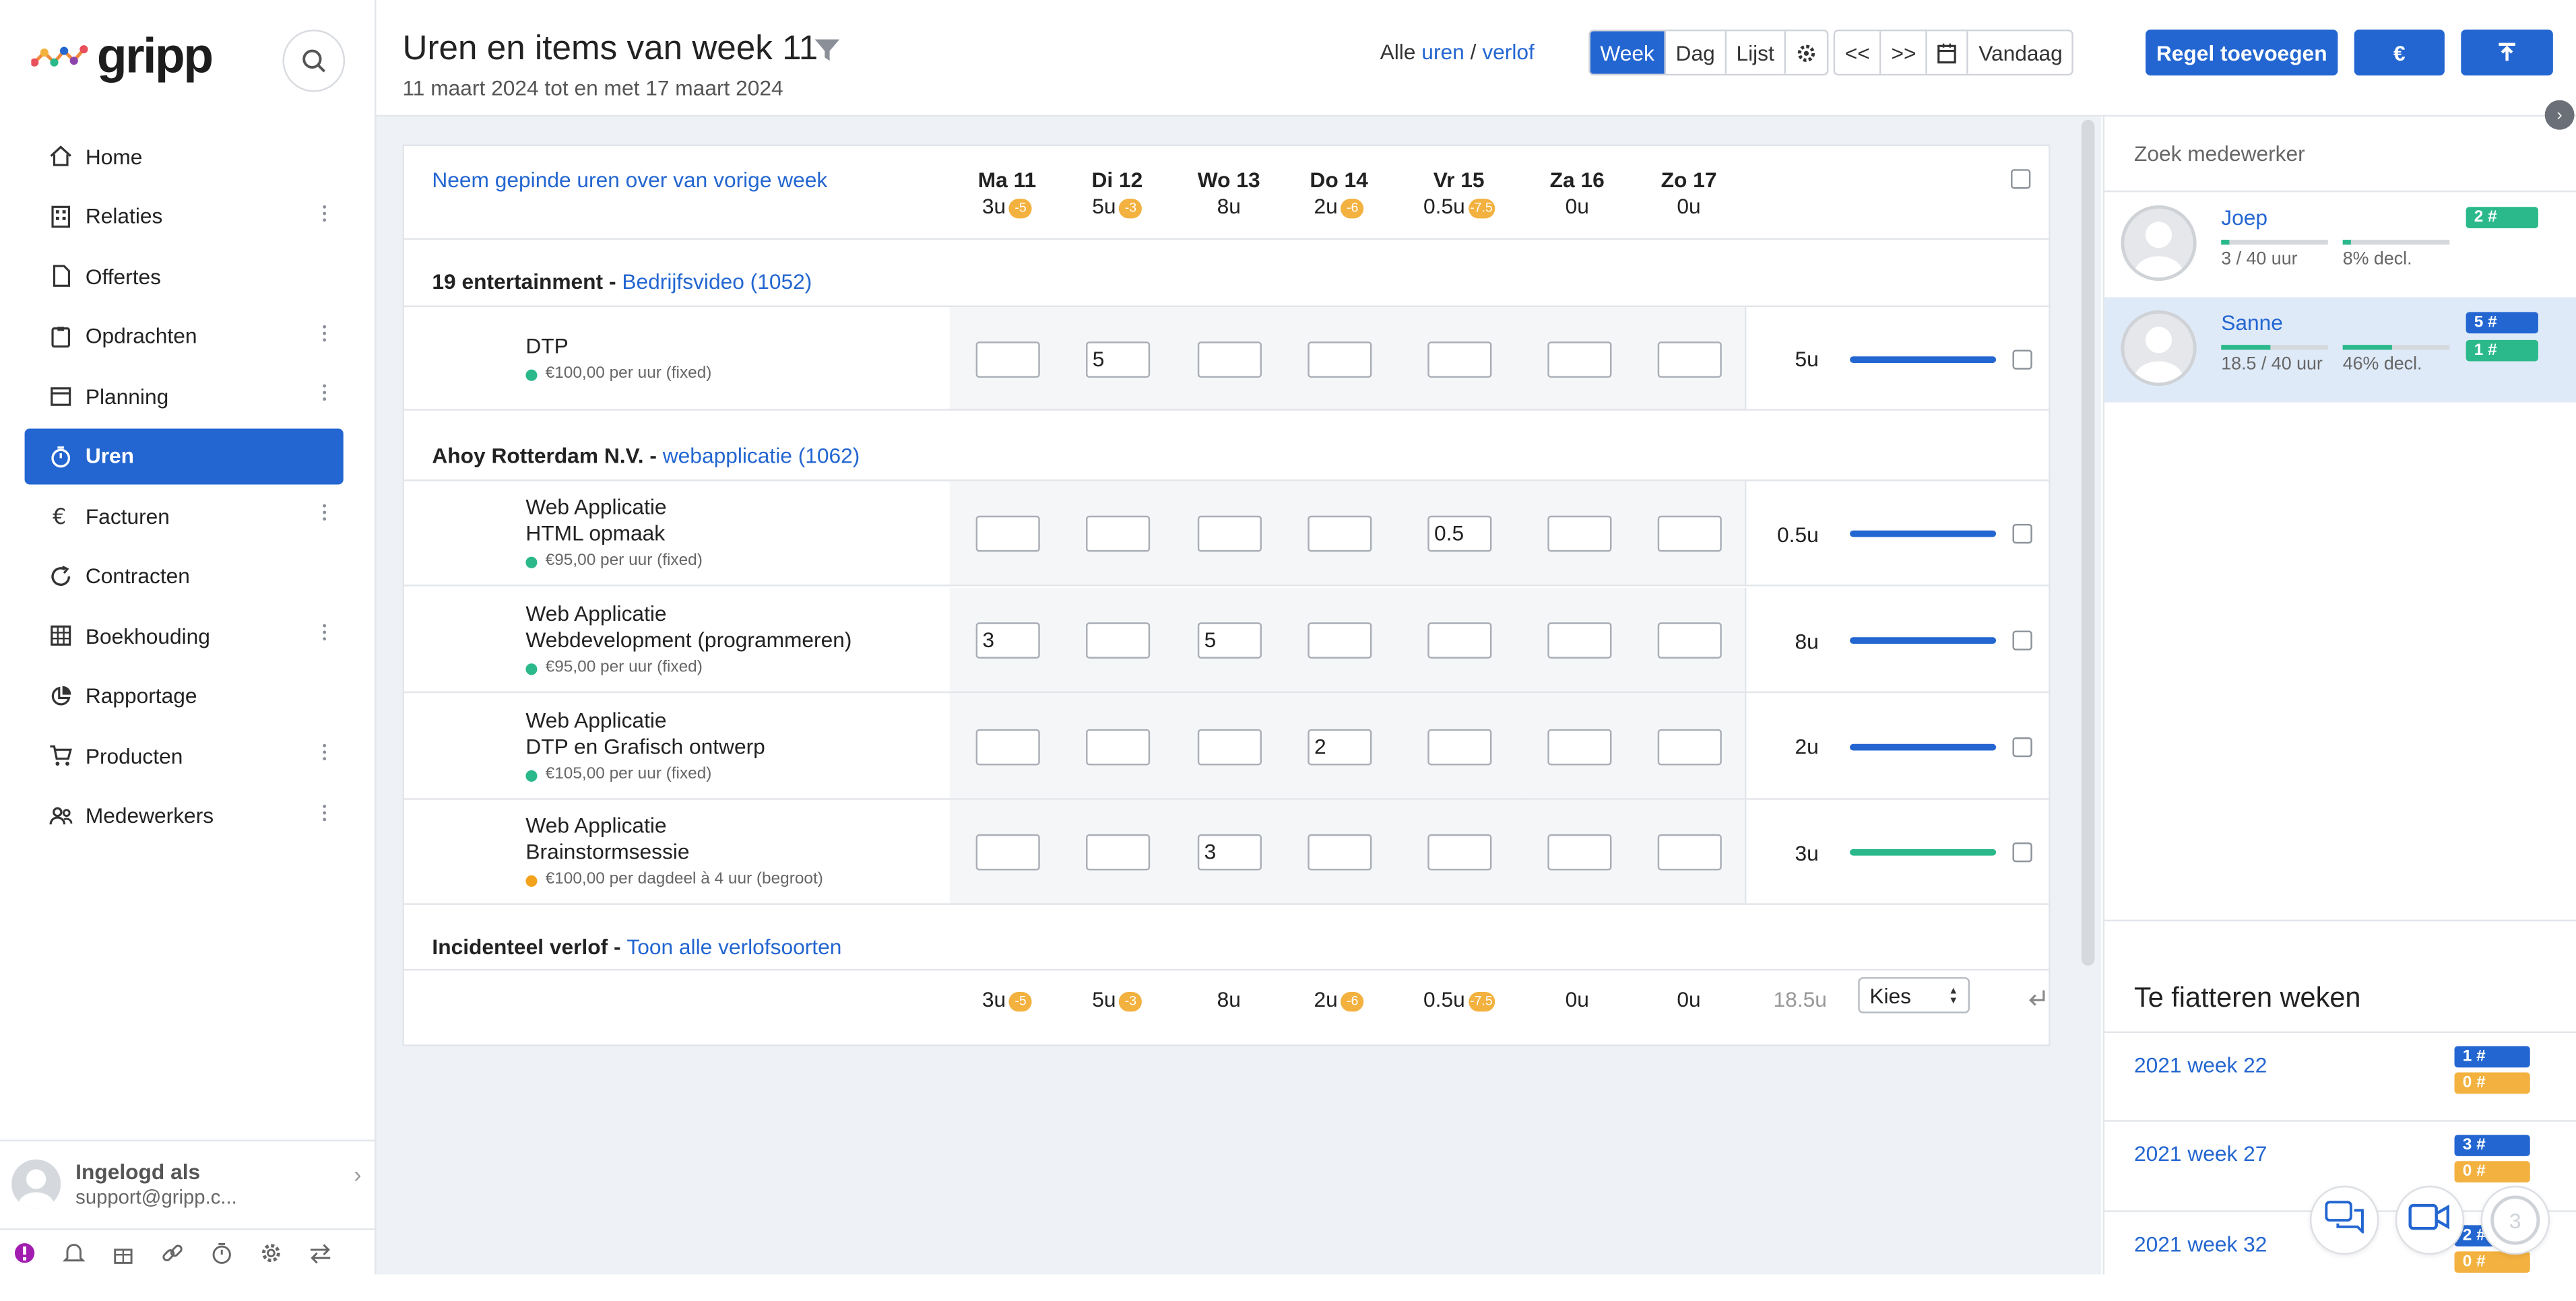  What do you see at coordinates (185, 635) in the screenshot?
I see `sidebar-item-boekhouding: Boekhouding` at bounding box center [185, 635].